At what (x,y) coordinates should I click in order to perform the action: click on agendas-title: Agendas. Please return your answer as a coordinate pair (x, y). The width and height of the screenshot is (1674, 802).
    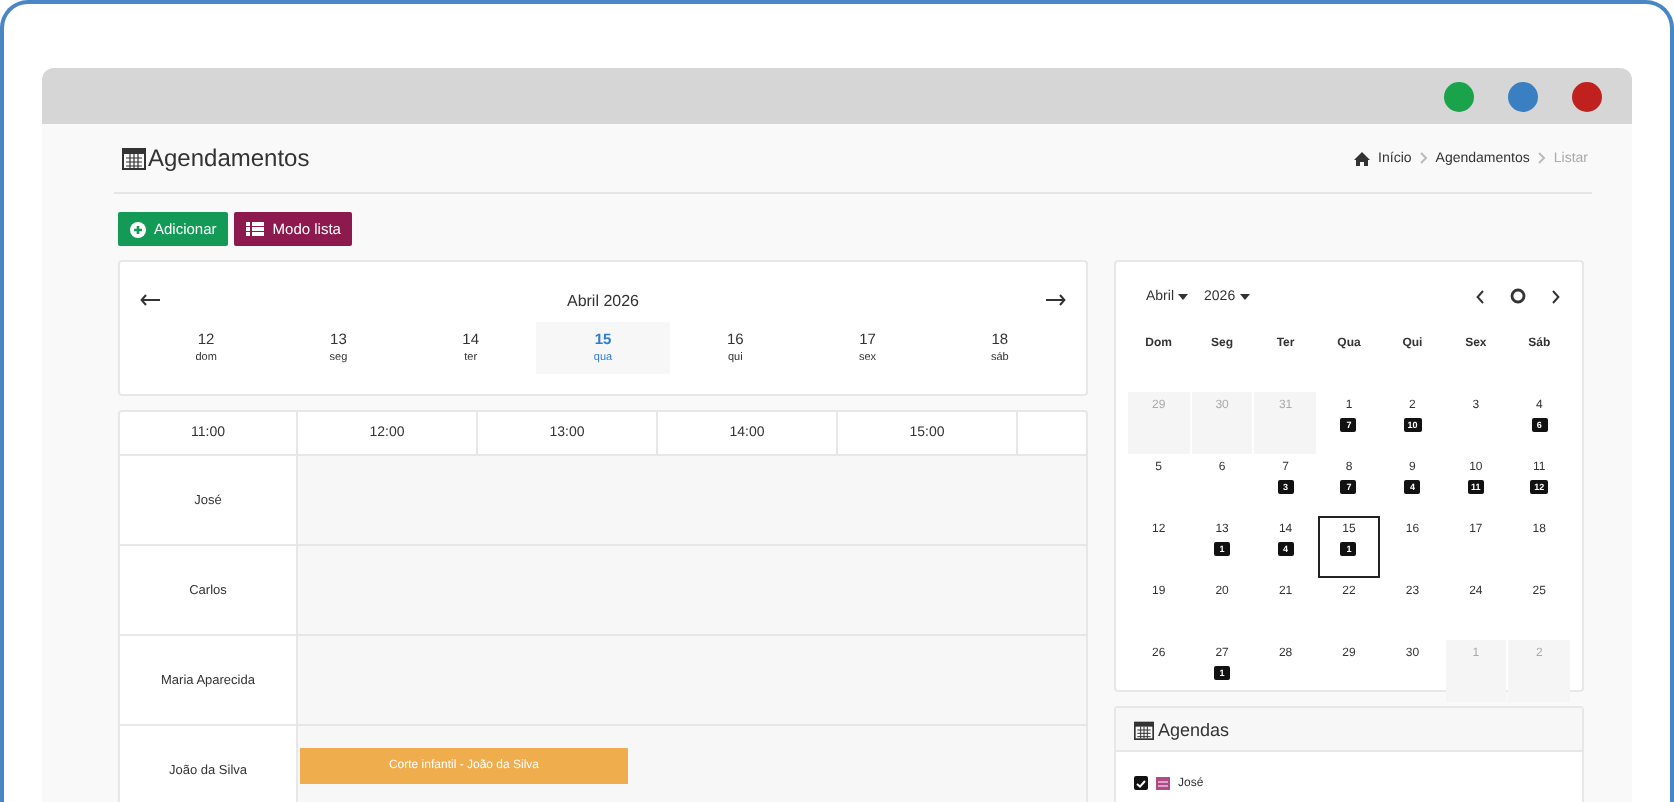
    Looking at the image, I should click on (1194, 729).